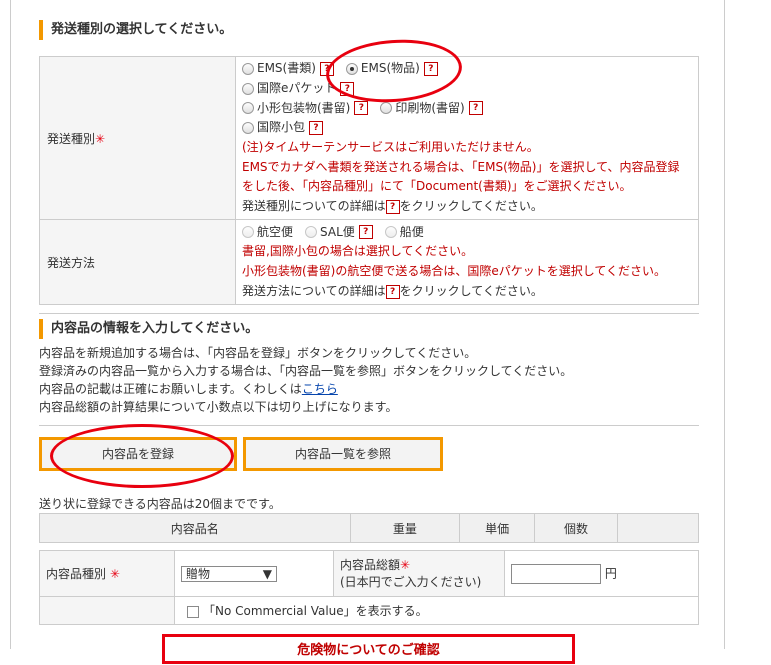 Image resolution: width=771 pixels, height=665 pixels. I want to click on contents-section-heading: 内容品の情報を入力してください。, so click(148, 329).